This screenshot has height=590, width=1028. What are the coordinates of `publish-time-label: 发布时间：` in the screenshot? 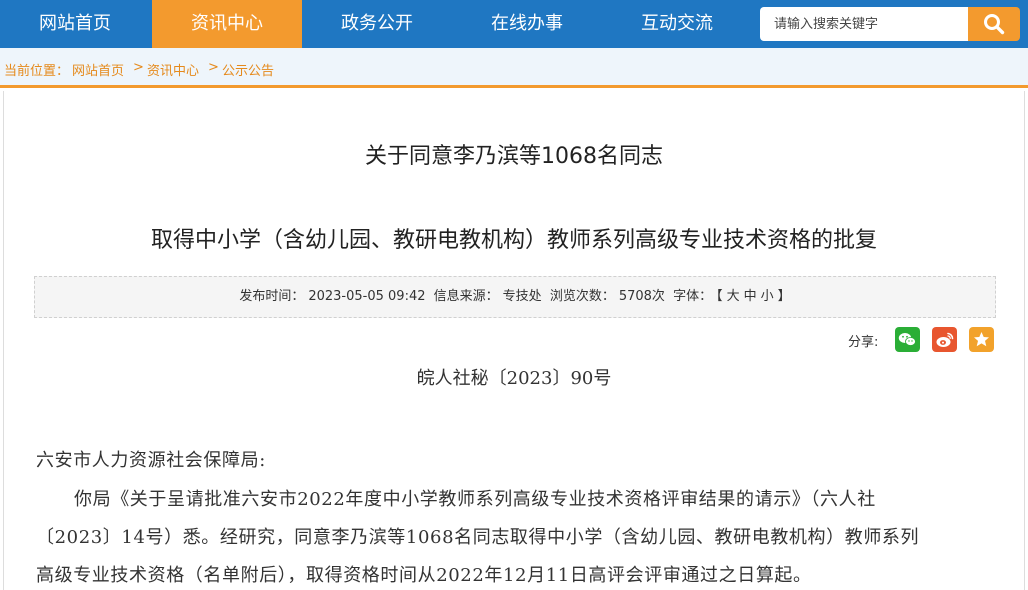 It's located at (272, 296).